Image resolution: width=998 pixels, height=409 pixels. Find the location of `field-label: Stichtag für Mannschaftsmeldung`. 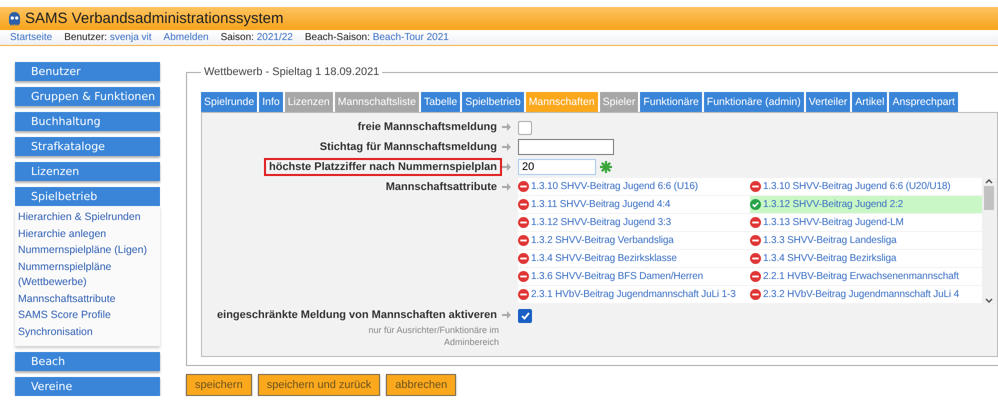

field-label: Stichtag für Mannschaftsmeldung is located at coordinates (408, 147).